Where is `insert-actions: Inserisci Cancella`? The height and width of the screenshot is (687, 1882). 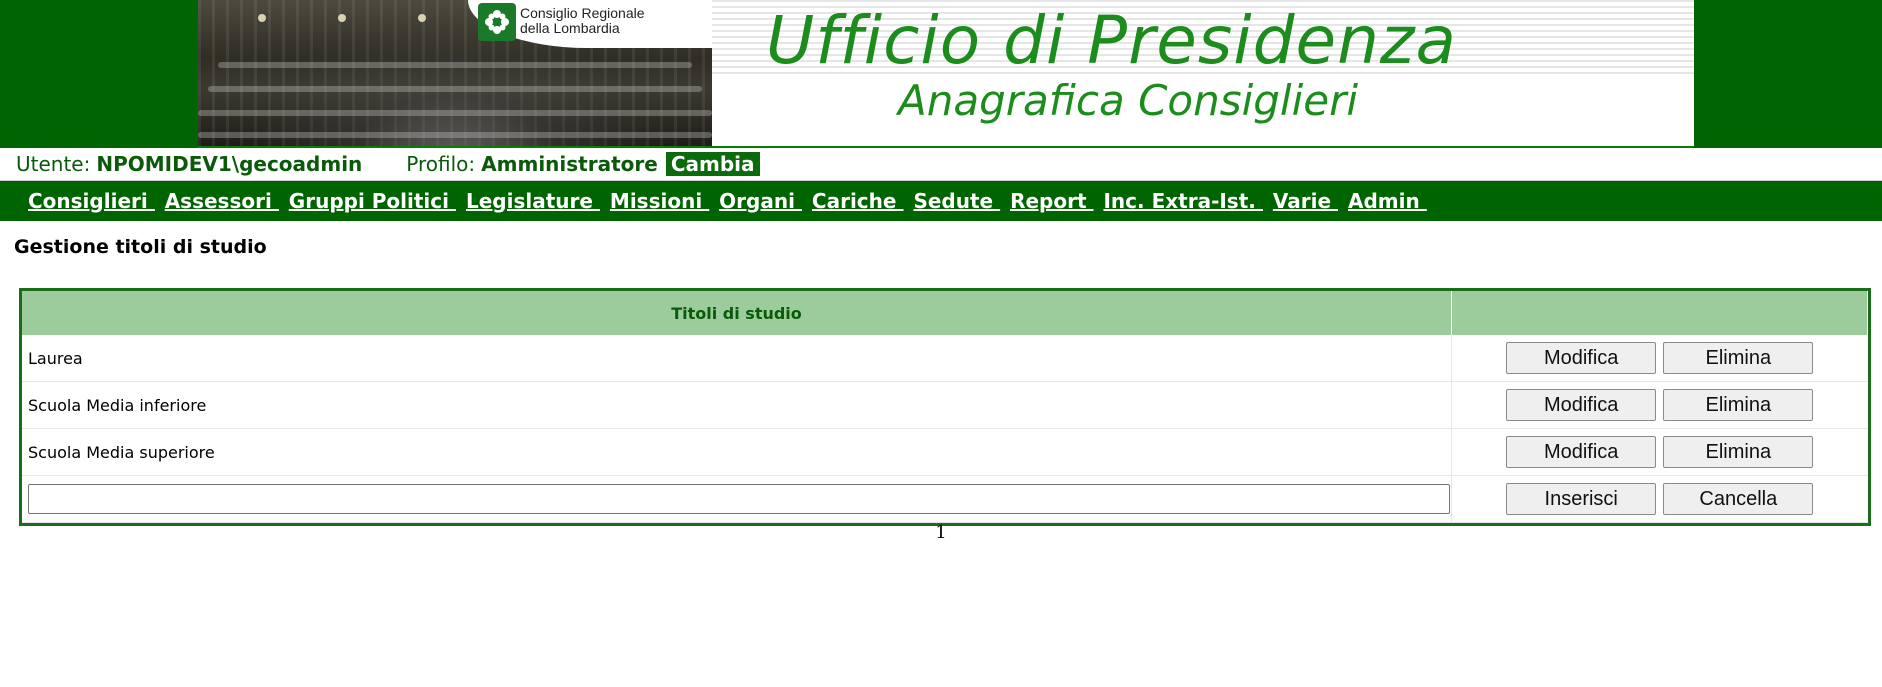
insert-actions: Inserisci Cancella is located at coordinates (1659, 499).